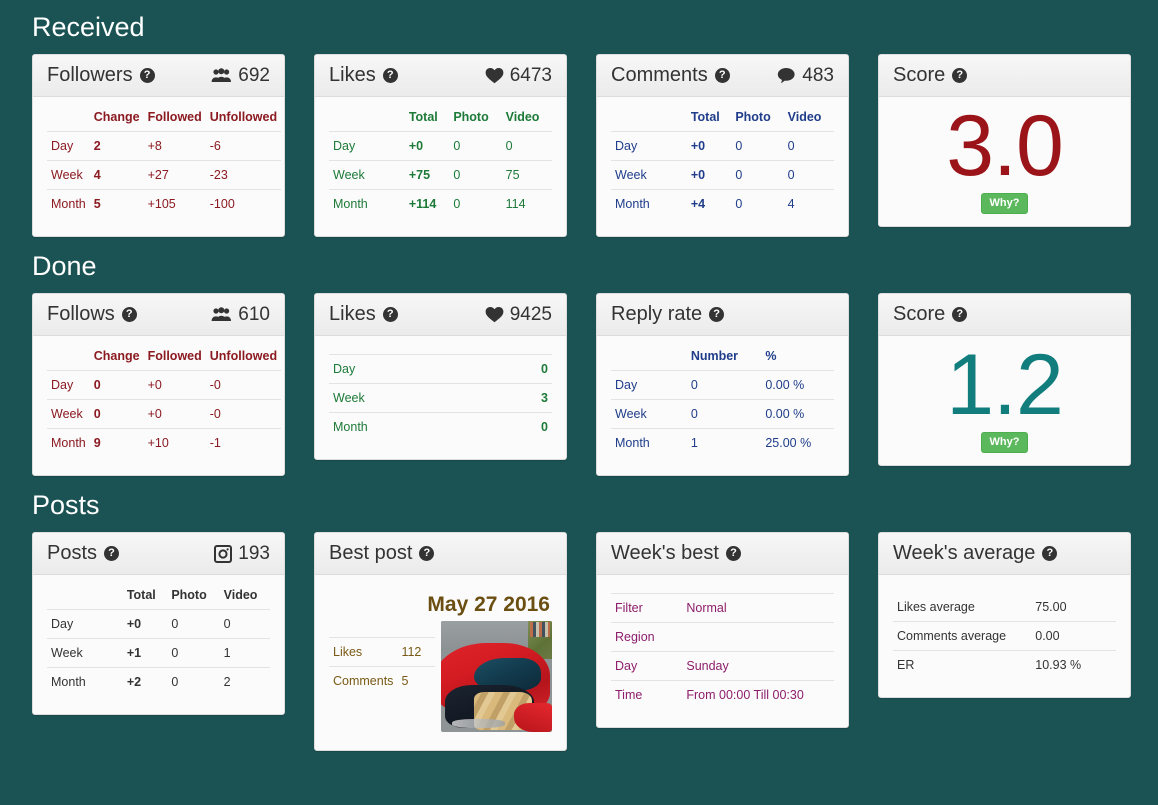 The image size is (1158, 805). I want to click on cell-video: 114, so click(526, 203).